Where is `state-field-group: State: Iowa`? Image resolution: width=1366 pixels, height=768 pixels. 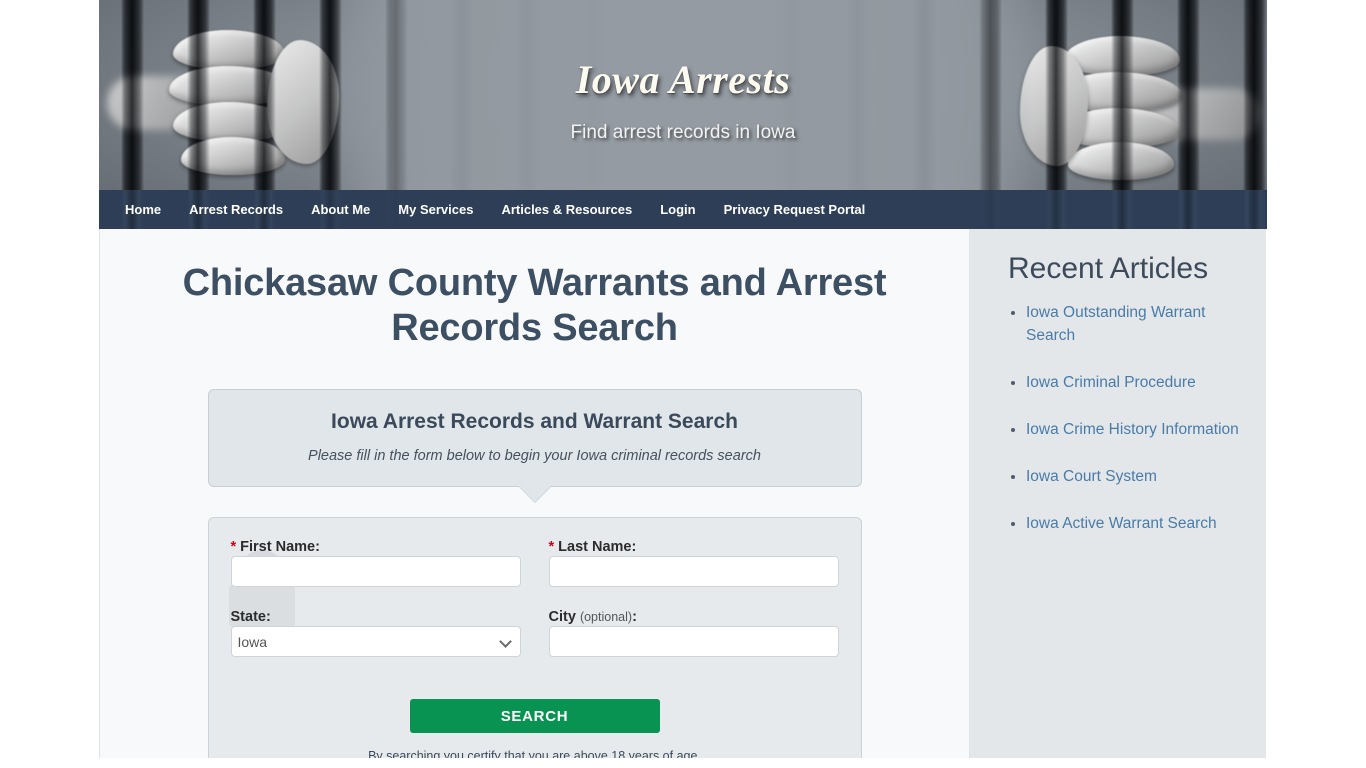 state-field-group: State: Iowa is located at coordinates (375, 643).